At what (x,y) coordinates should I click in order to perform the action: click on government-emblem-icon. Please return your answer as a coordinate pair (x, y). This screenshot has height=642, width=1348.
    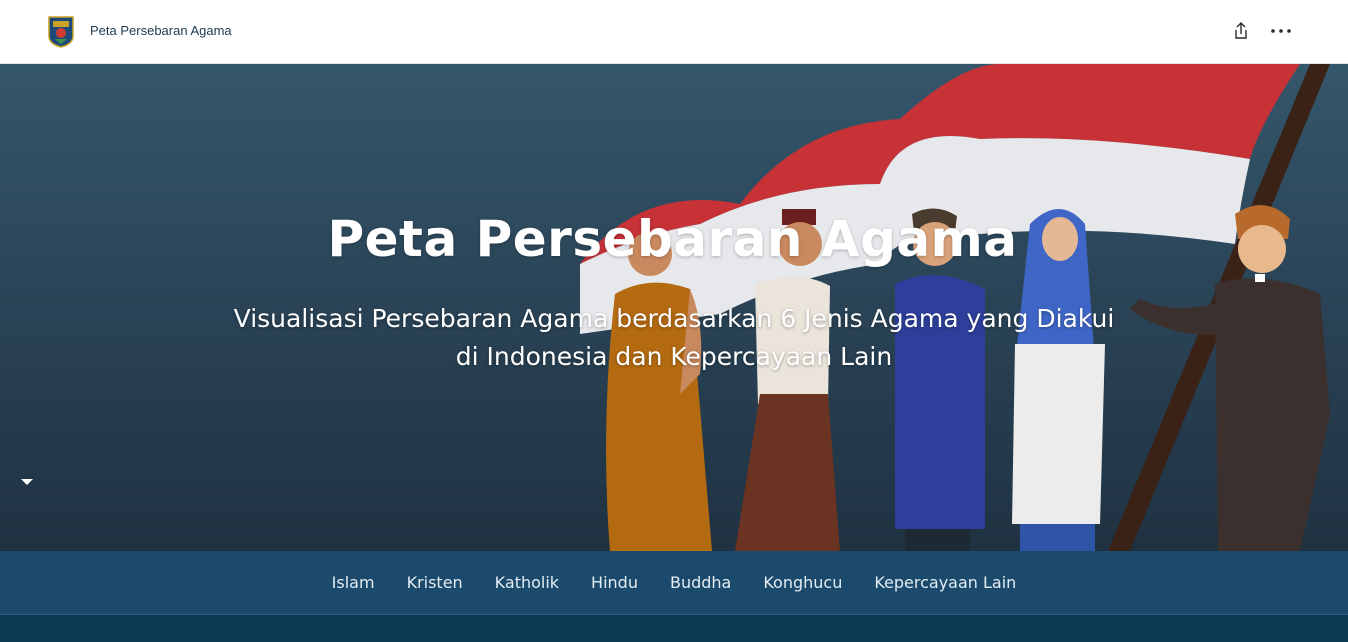
    Looking at the image, I should click on (61, 31).